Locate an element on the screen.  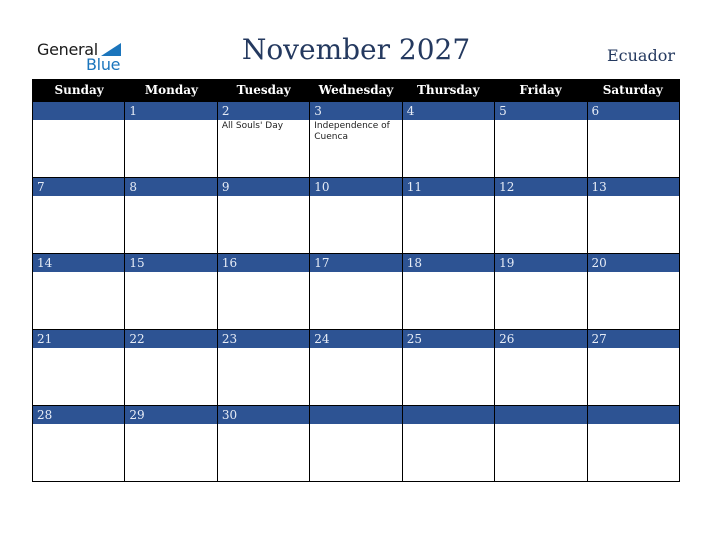
weekday-header-wednesday: Wednesday is located at coordinates (356, 90).